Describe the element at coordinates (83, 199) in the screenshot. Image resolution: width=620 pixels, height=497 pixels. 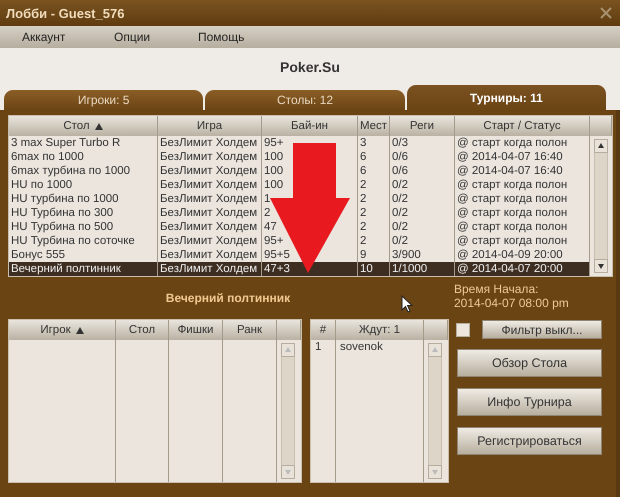
I see `table-cell: HU турбина по 1000` at that location.